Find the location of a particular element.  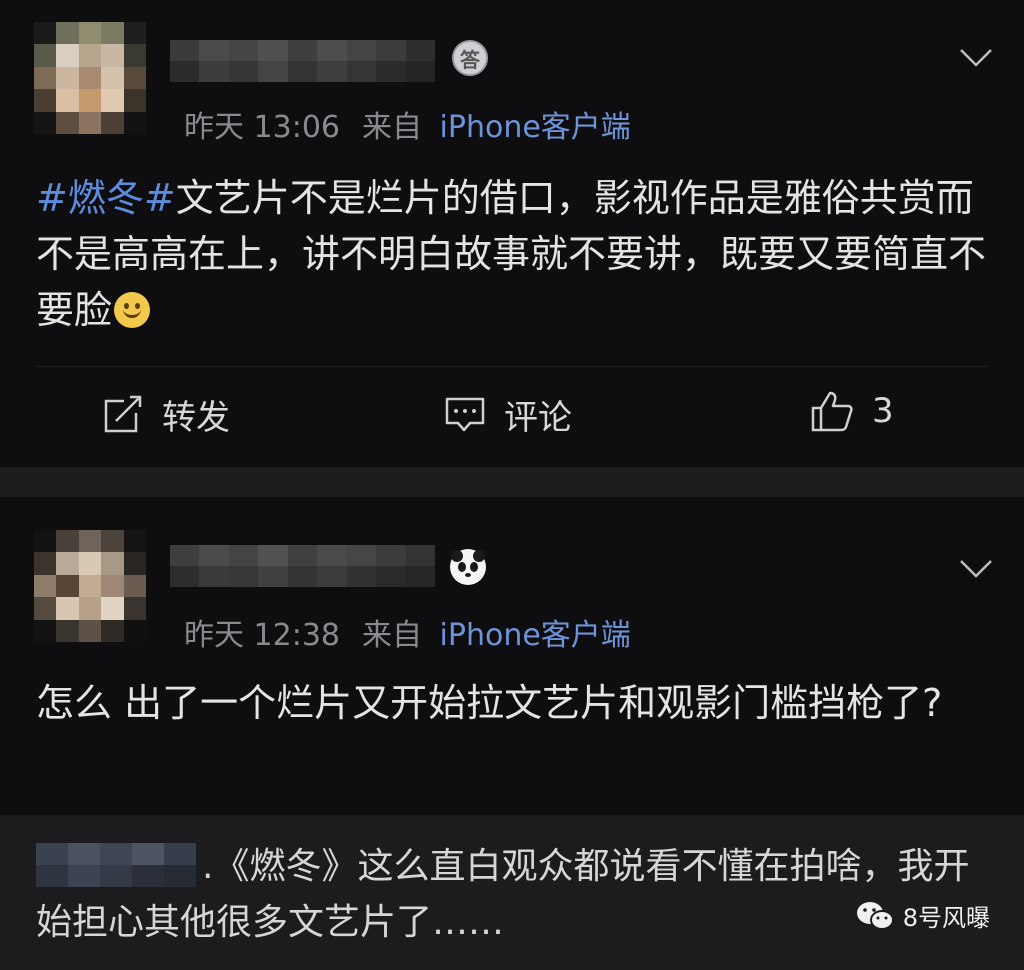

post-text: 怎么 出了一个烂片又开始拉文艺片和观影门槛挡枪了? is located at coordinates (489, 703).